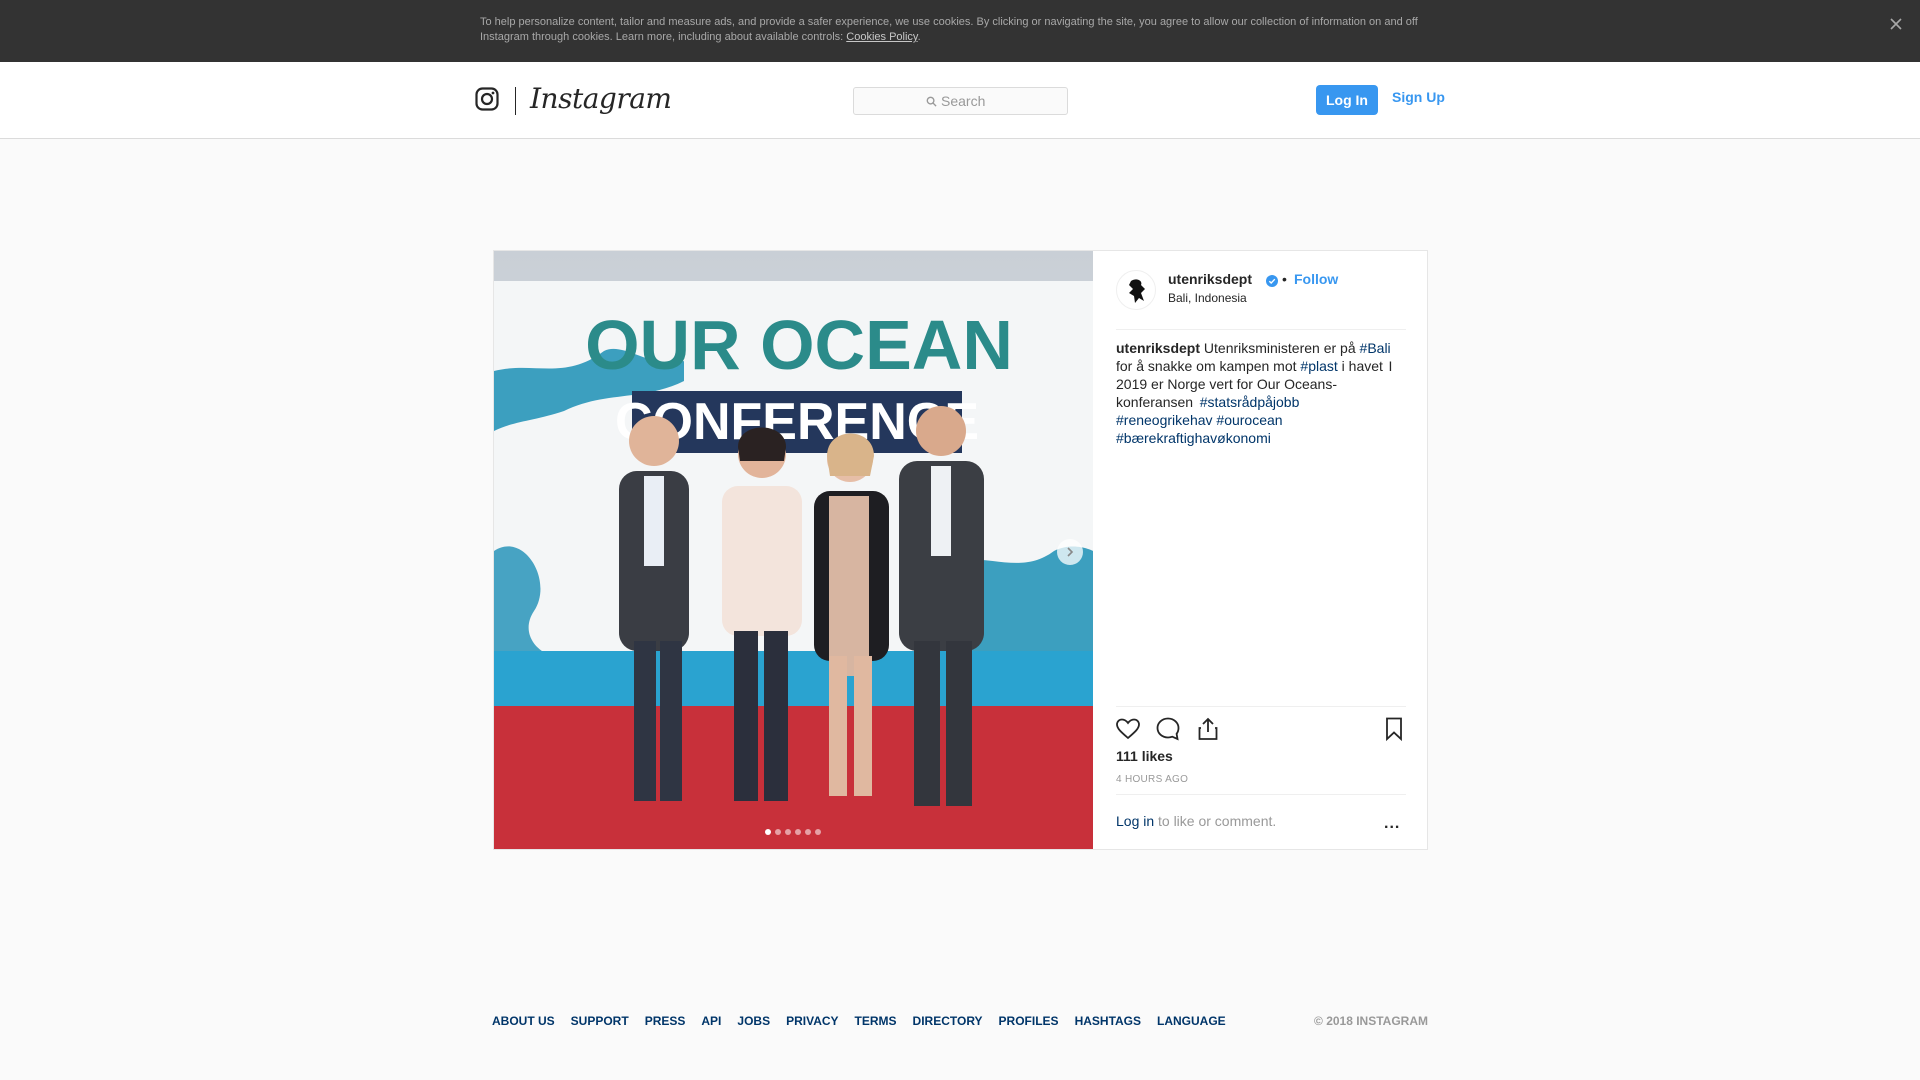 The width and height of the screenshot is (1920, 1080). I want to click on instagram-camera-icon, so click(487, 99).